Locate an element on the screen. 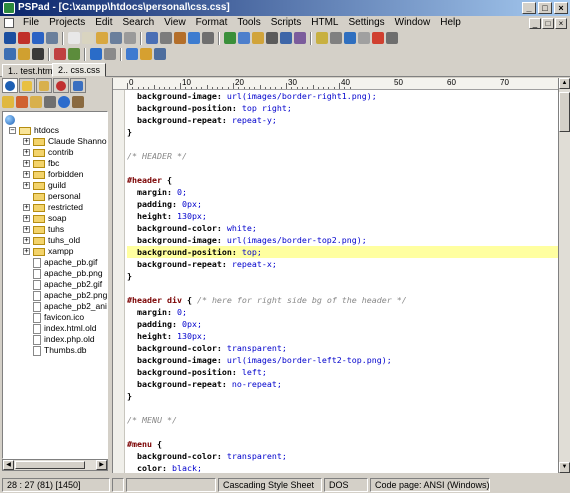  menu-html: HTML is located at coordinates (324, 23).